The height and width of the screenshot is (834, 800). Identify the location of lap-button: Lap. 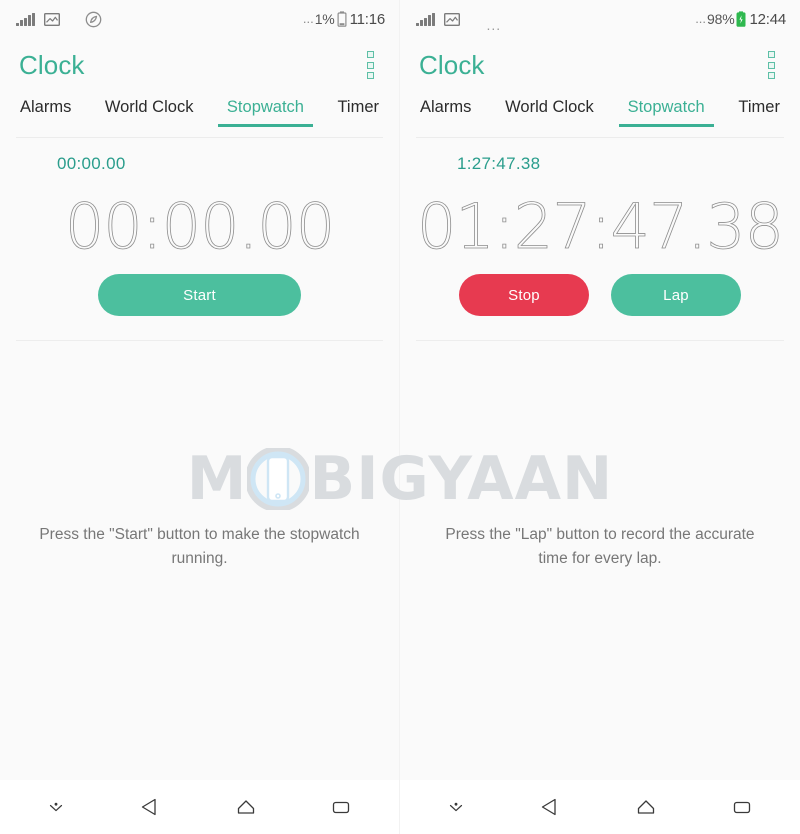
(676, 295).